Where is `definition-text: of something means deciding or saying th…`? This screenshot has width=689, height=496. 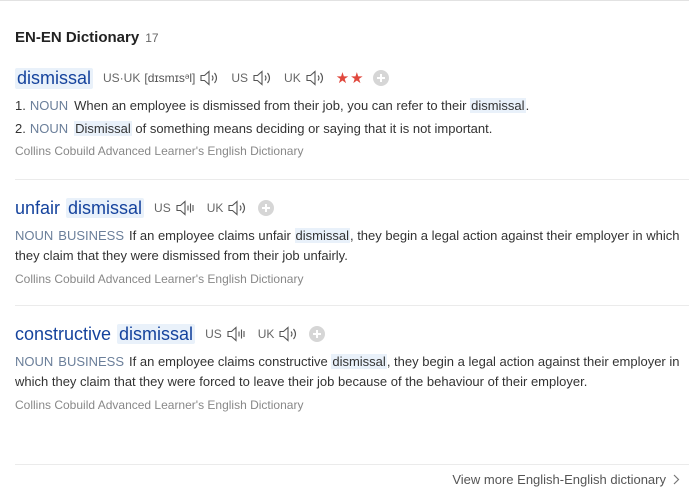 definition-text: of something means deciding or saying th… is located at coordinates (312, 128).